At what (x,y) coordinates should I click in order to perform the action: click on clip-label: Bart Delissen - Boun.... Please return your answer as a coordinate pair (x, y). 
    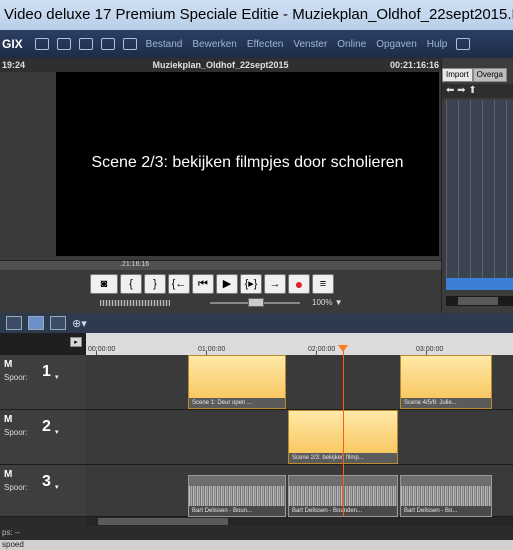
    Looking at the image, I should click on (237, 511).